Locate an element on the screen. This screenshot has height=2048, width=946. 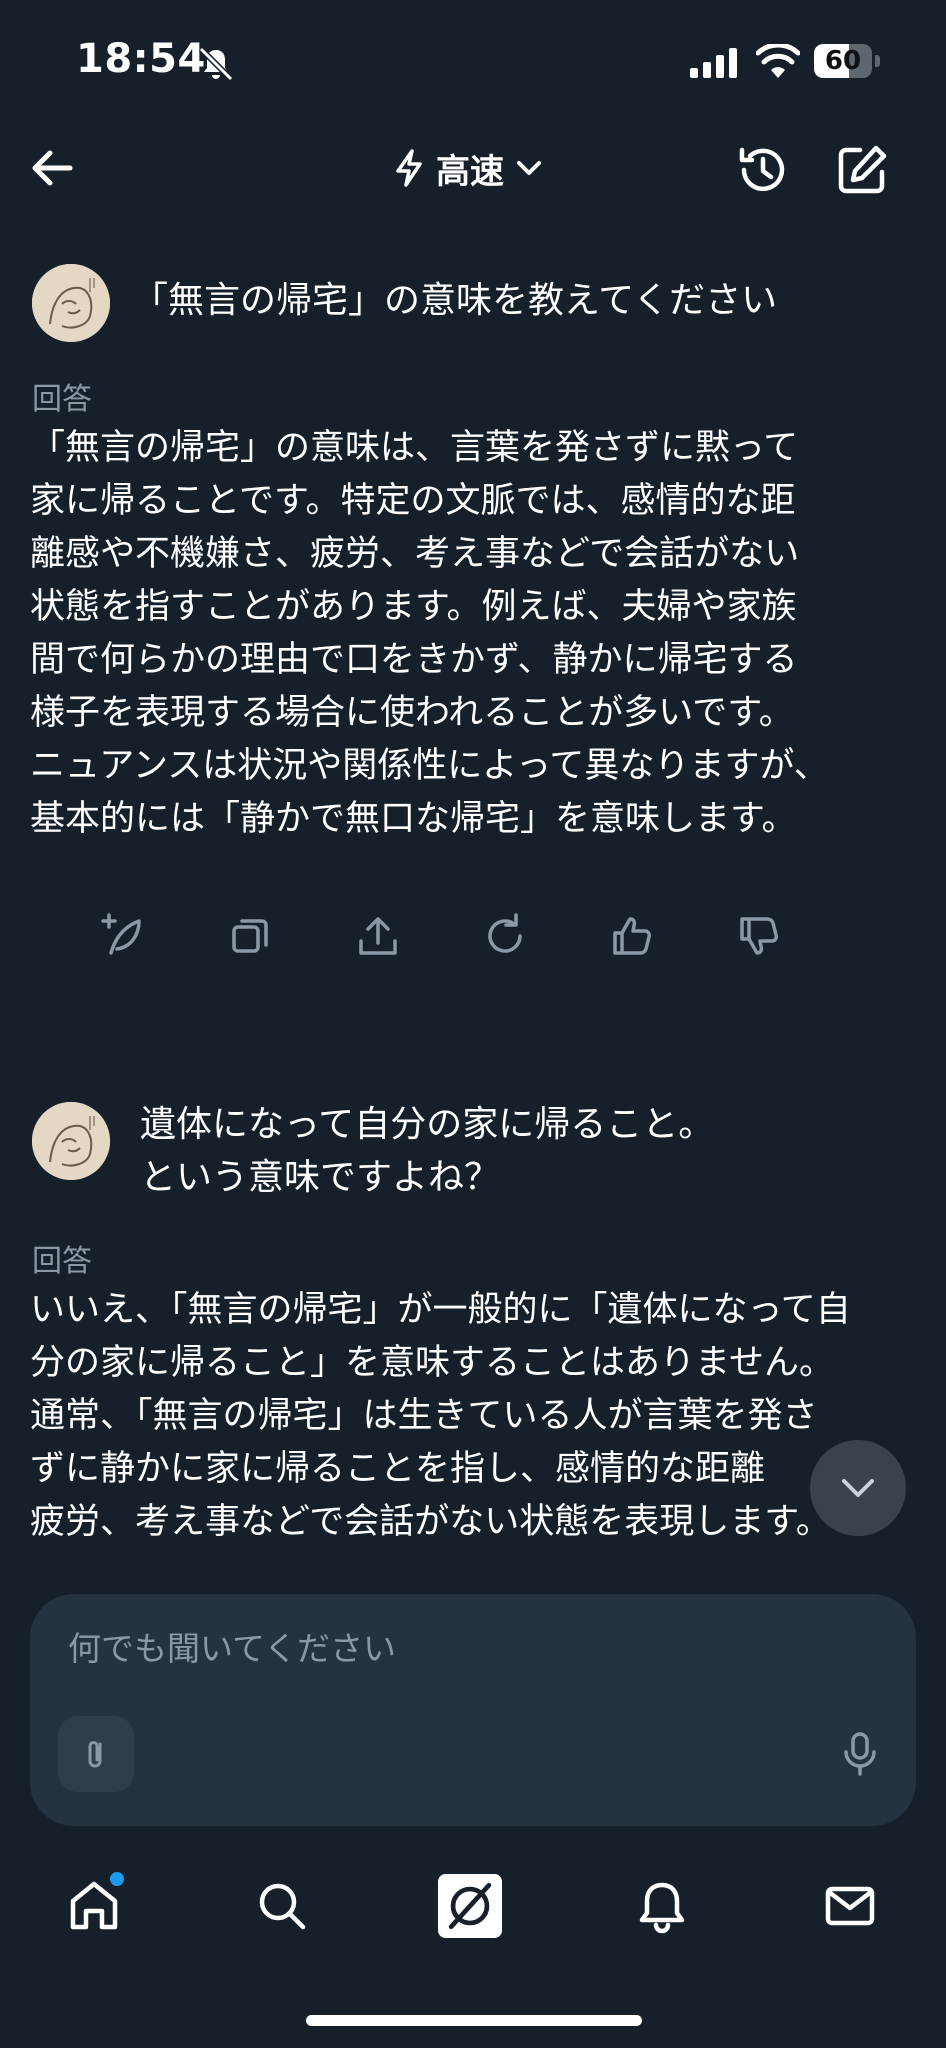
tab-messages is located at coordinates (850, 1906).